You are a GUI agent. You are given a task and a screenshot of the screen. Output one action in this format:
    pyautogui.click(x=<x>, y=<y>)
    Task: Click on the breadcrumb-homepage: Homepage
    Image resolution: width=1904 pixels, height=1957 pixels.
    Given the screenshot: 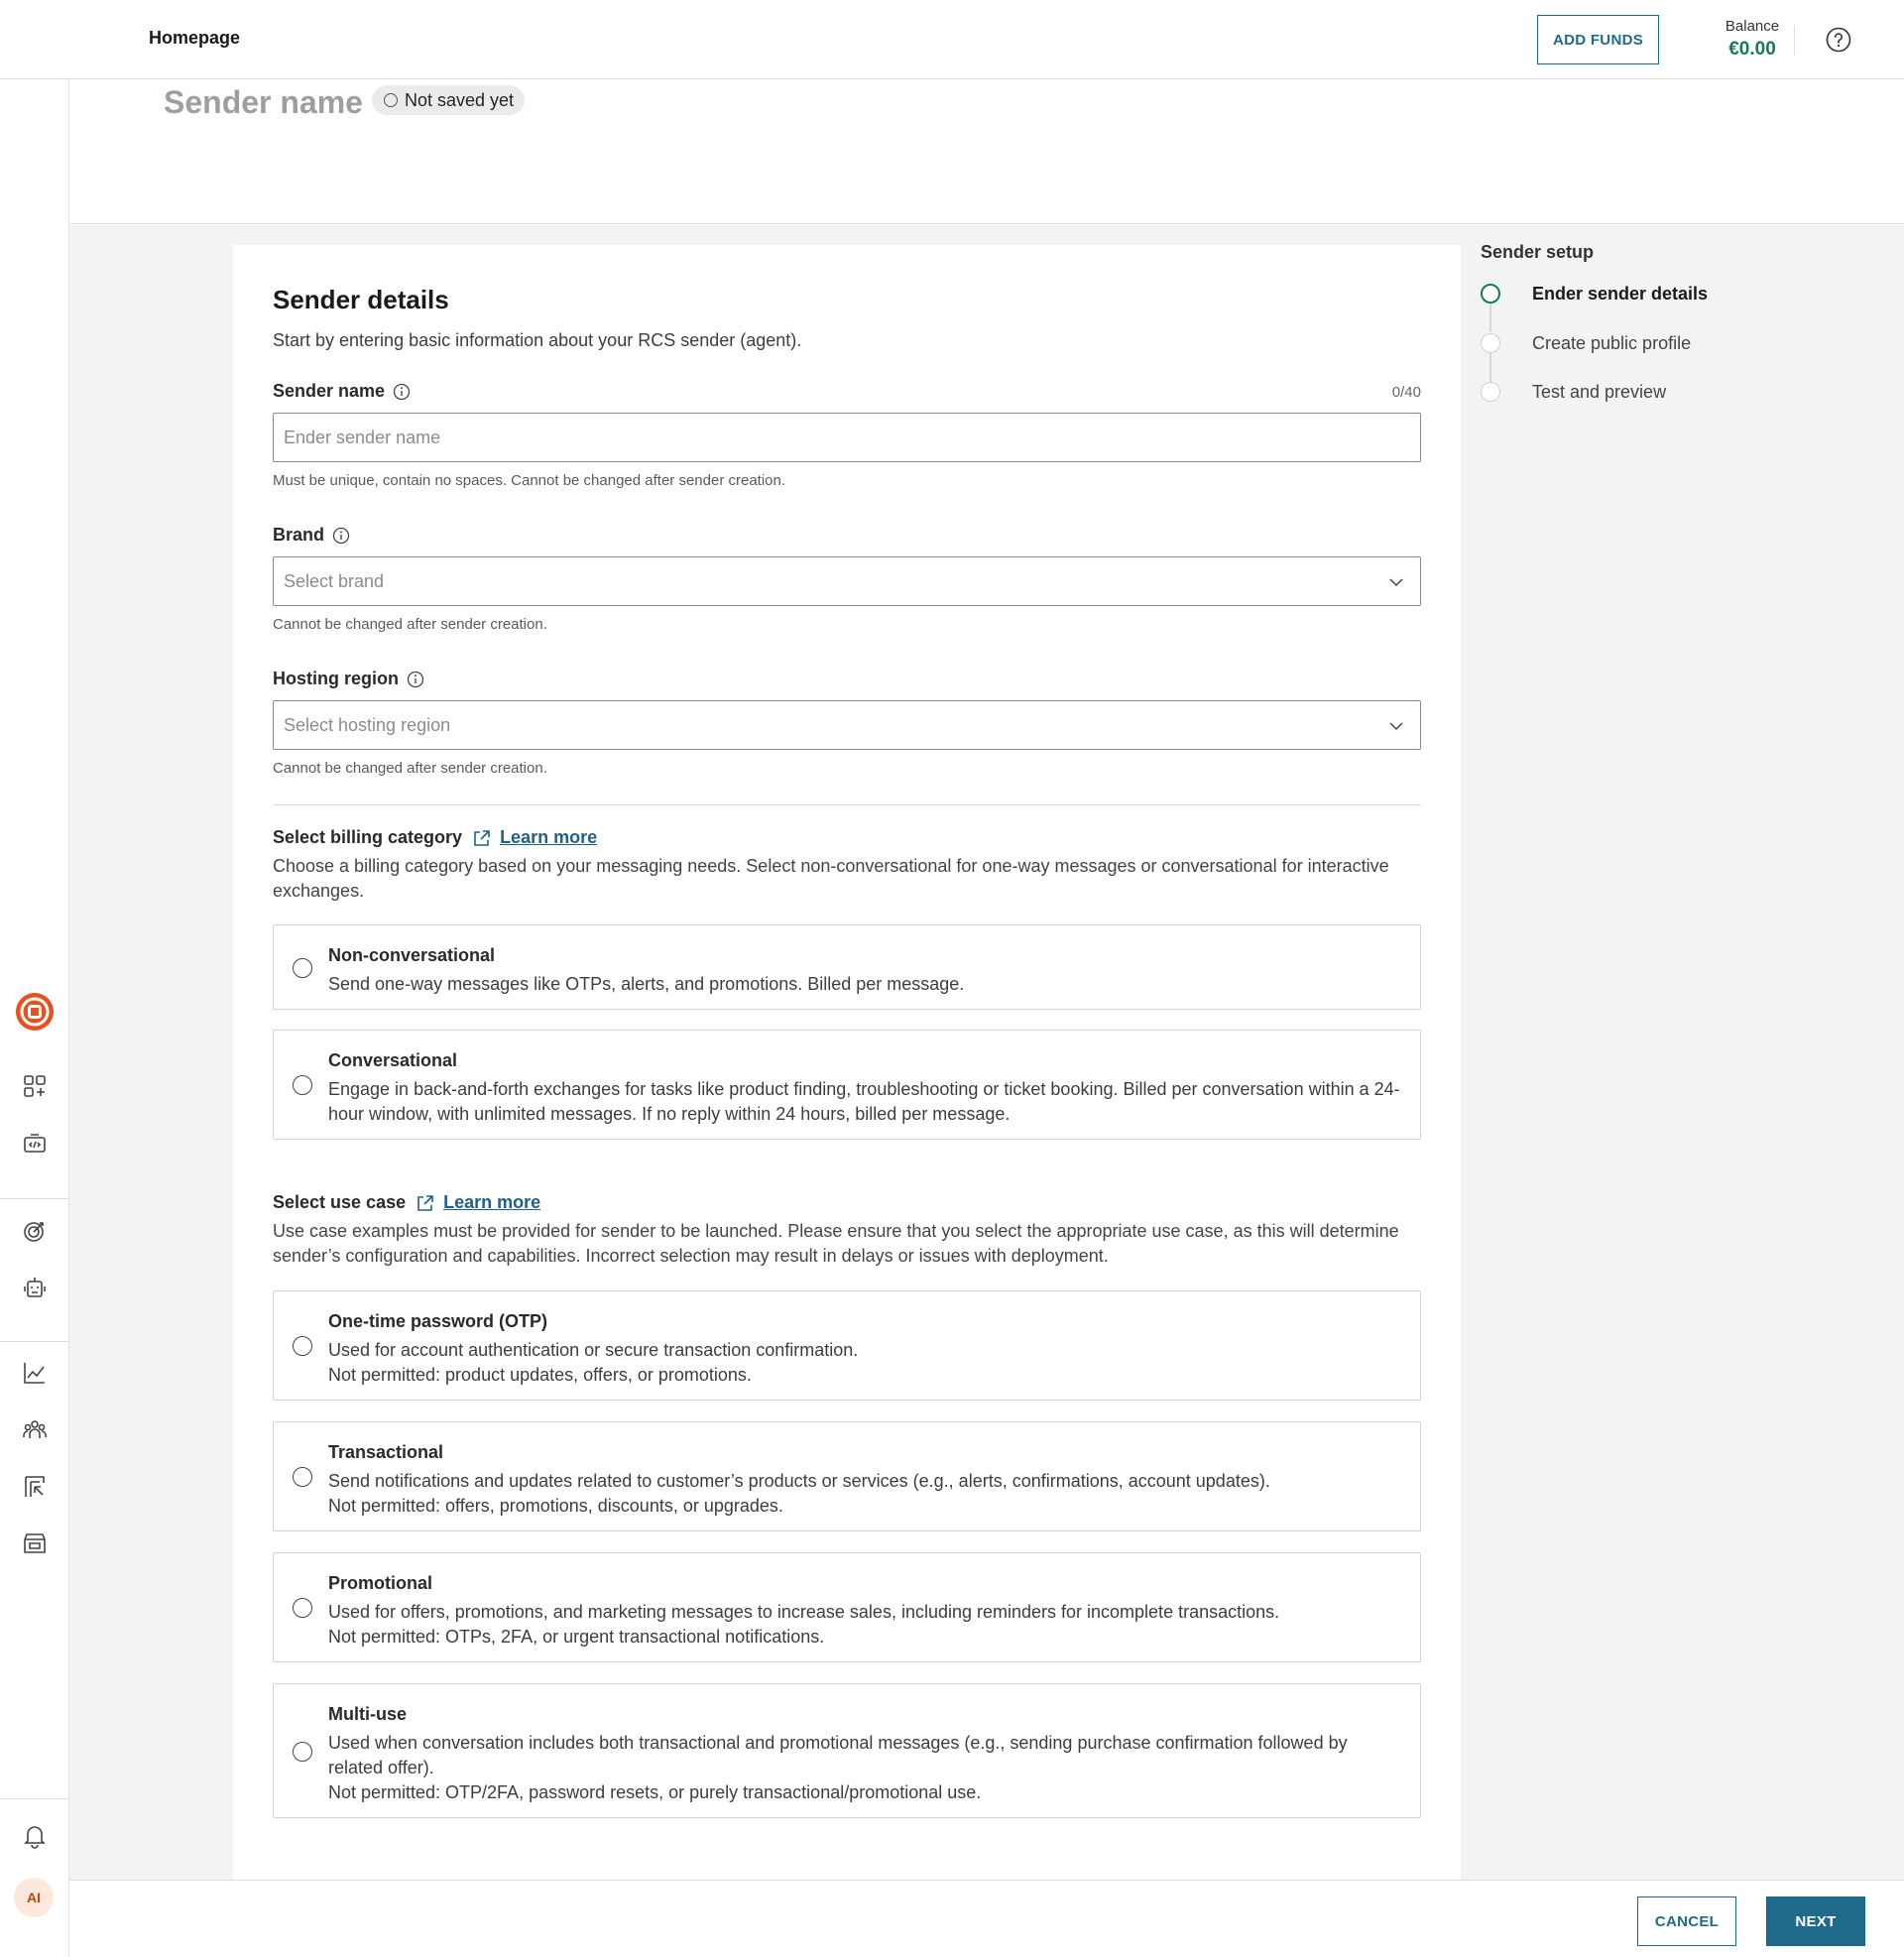 What is the action you would take?
    pyautogui.click(x=194, y=38)
    